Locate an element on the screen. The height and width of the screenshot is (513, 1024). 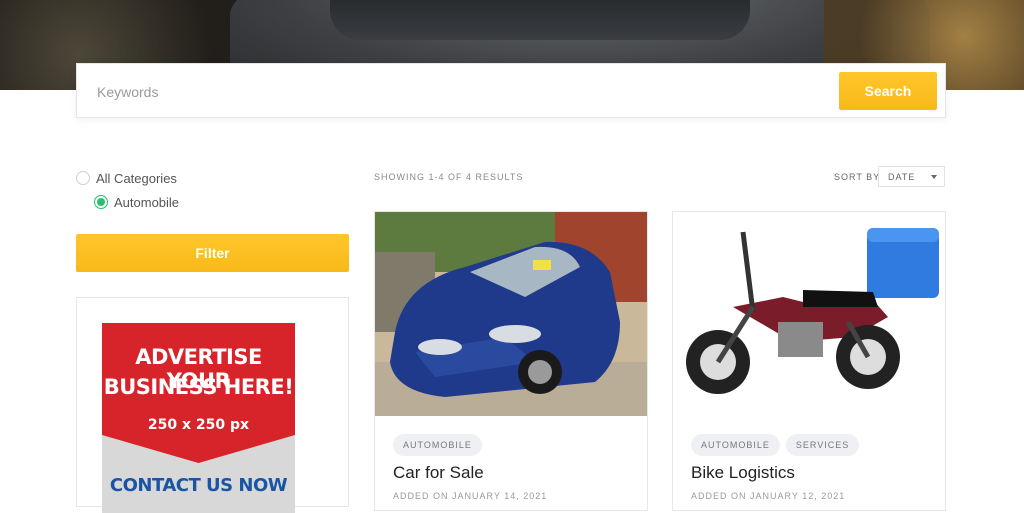
ad-size: 250 x 250 px is located at coordinates (198, 425).